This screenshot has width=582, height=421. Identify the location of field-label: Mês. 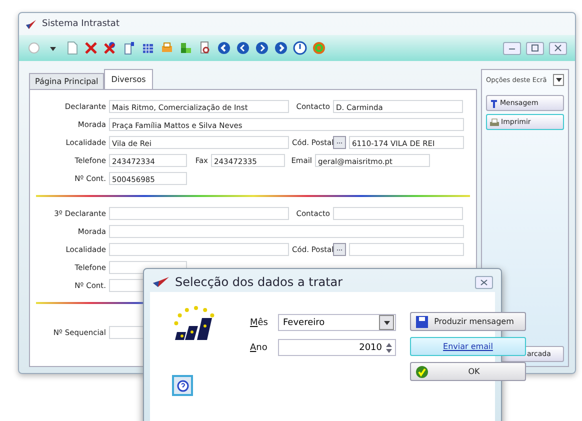
(259, 323).